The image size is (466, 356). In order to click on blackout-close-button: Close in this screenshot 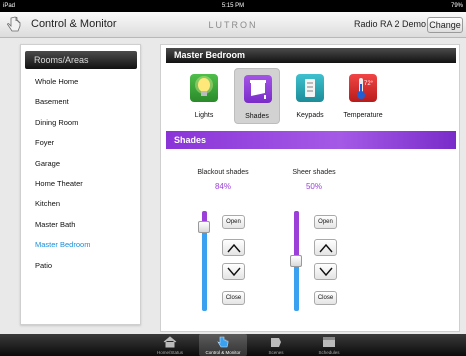, I will do `click(233, 298)`.